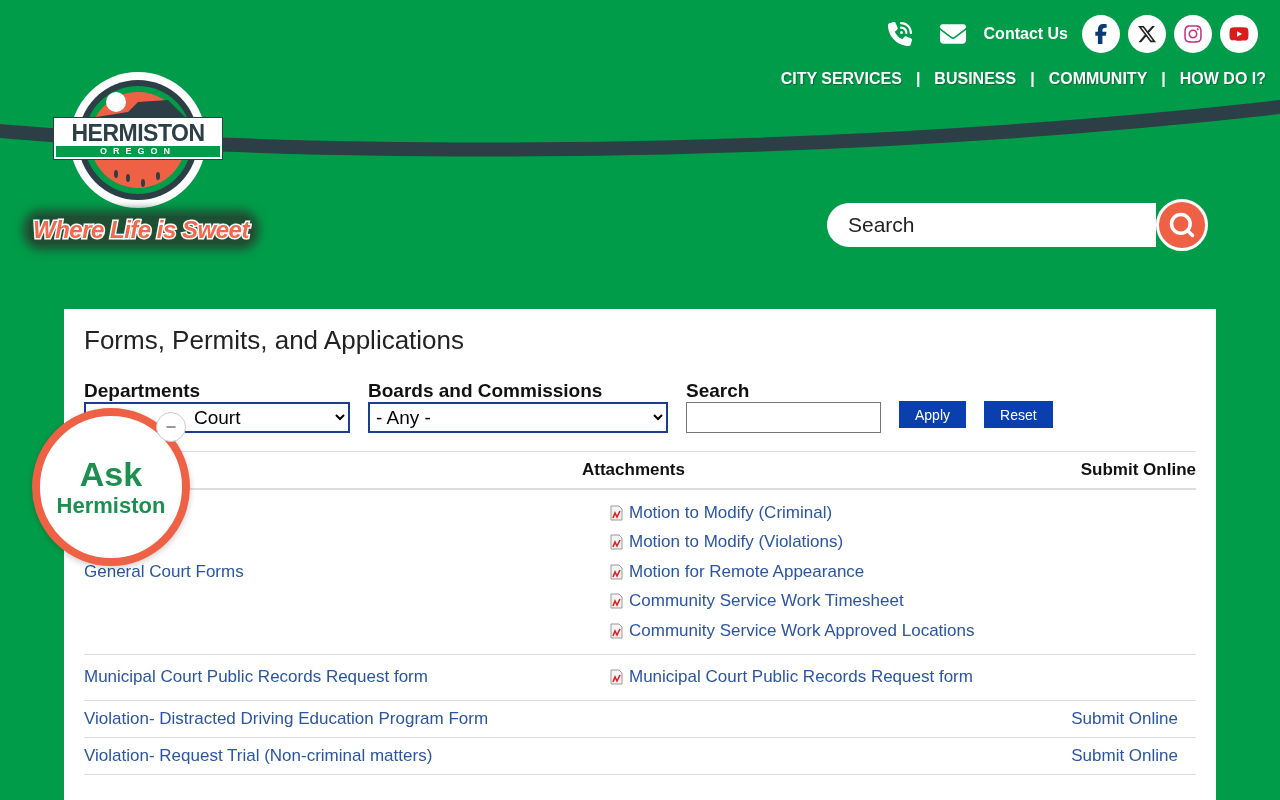 The width and height of the screenshot is (1280, 800). I want to click on attachment-link: Community Service Work Approved Locations, so click(802, 630).